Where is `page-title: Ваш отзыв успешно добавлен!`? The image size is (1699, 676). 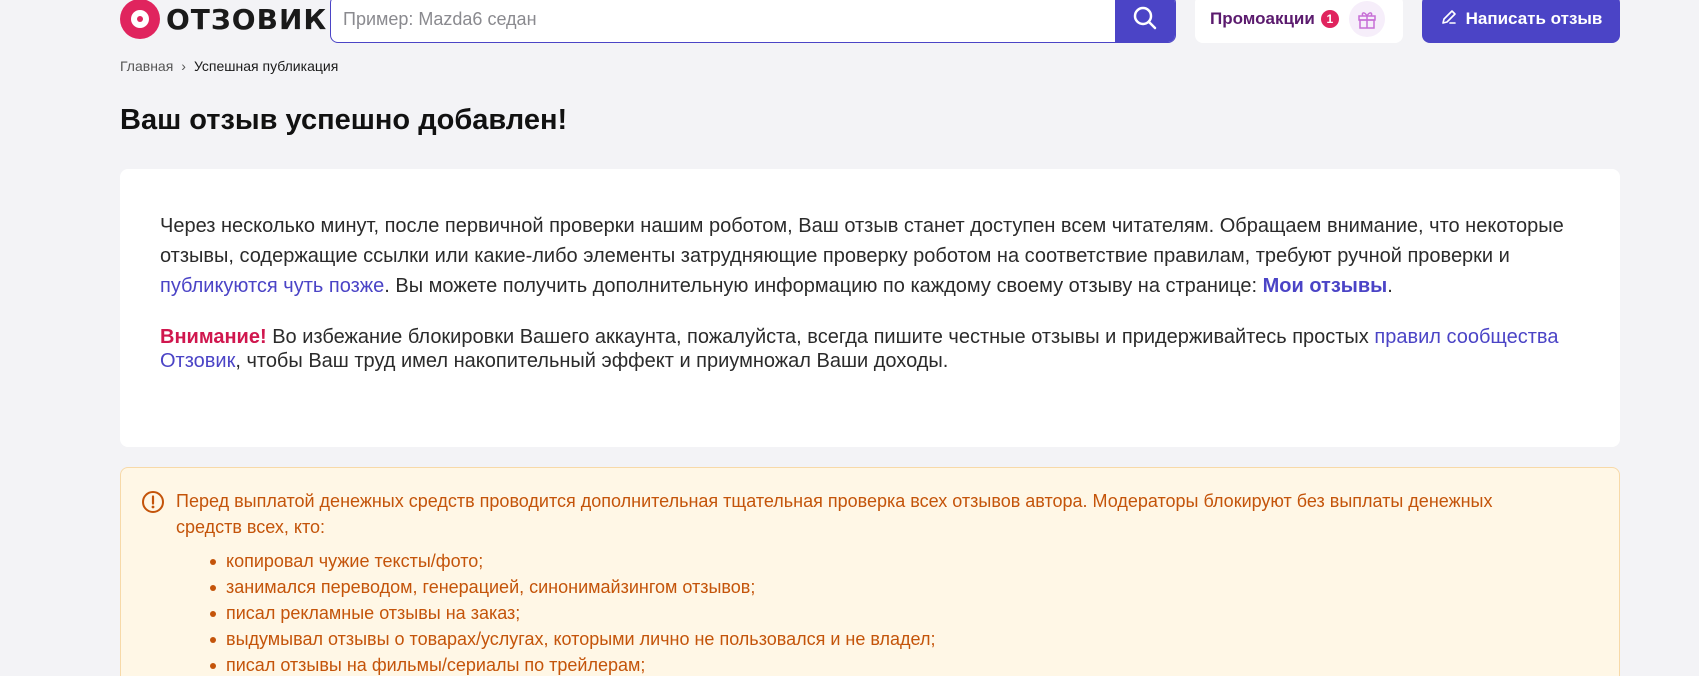
page-title: Ваш отзыв успешно добавлен! is located at coordinates (344, 120).